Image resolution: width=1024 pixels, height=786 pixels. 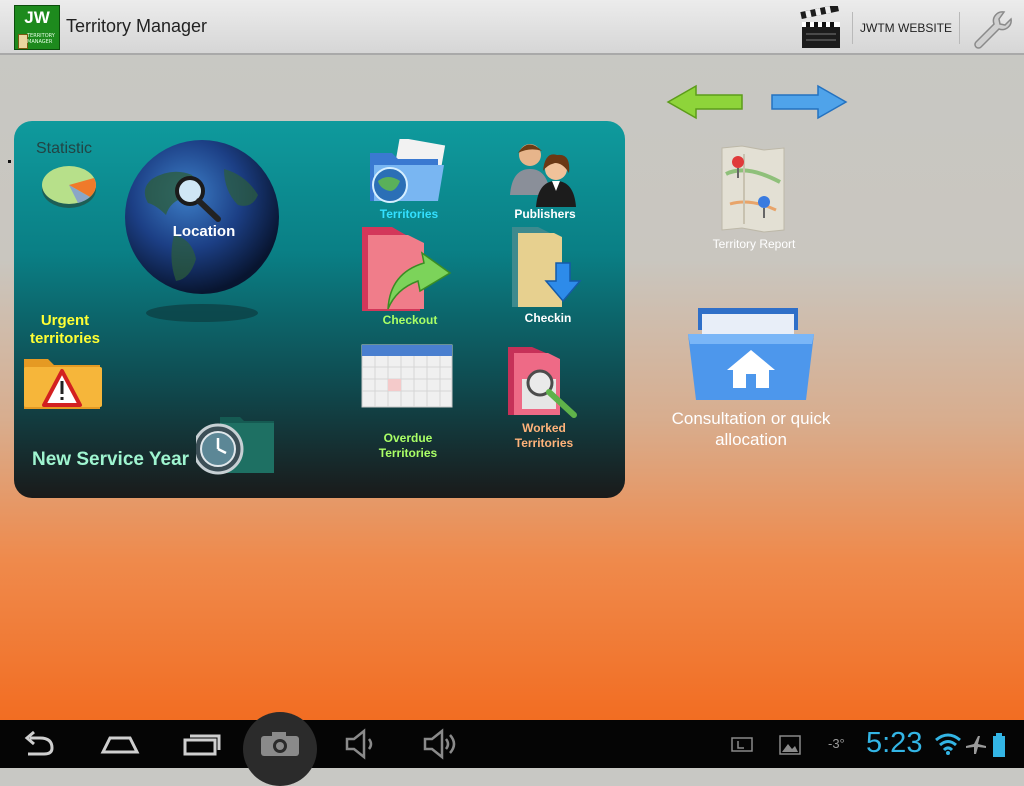 What do you see at coordinates (991, 29) in the screenshot?
I see `wrench-settings-icon` at bounding box center [991, 29].